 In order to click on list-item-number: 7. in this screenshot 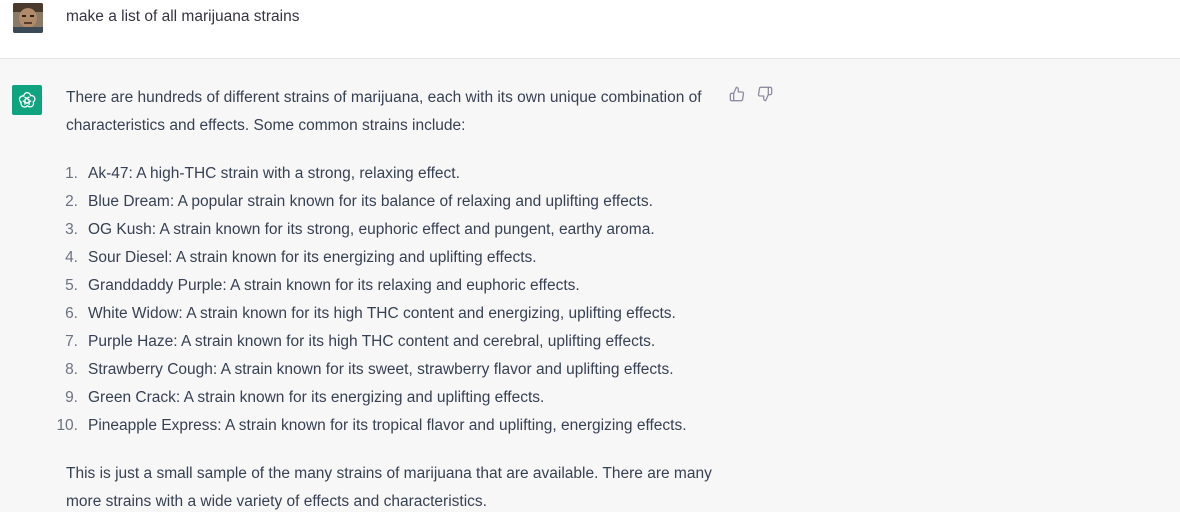, I will do `click(71, 341)`.